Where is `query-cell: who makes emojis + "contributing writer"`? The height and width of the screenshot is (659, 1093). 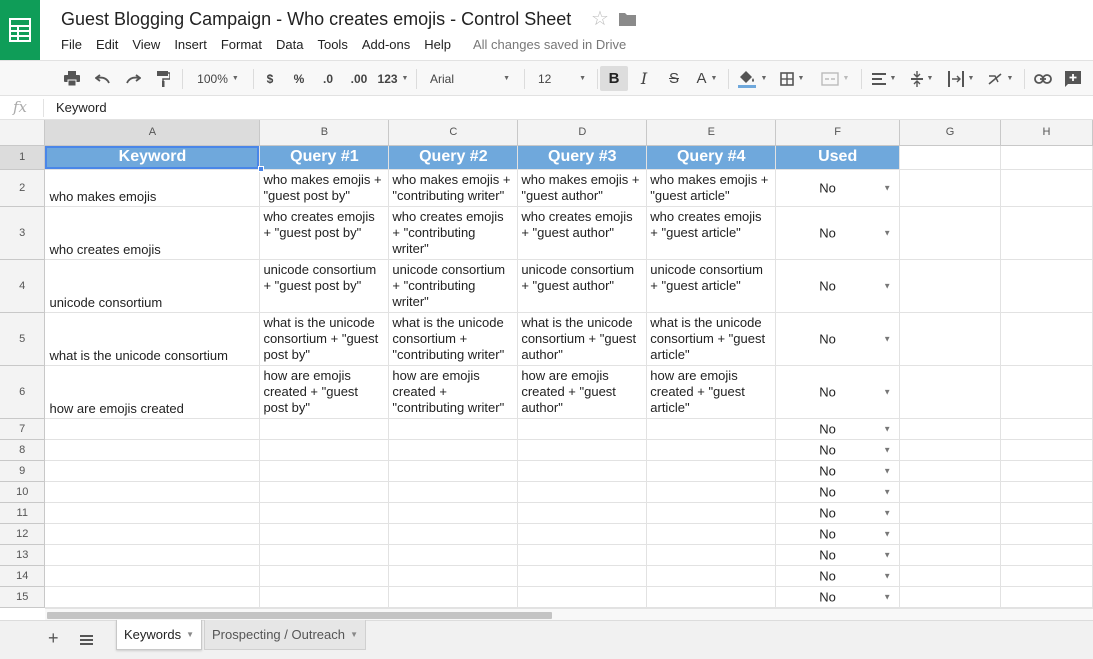 query-cell: who makes emojis + "contributing writer" is located at coordinates (453, 188).